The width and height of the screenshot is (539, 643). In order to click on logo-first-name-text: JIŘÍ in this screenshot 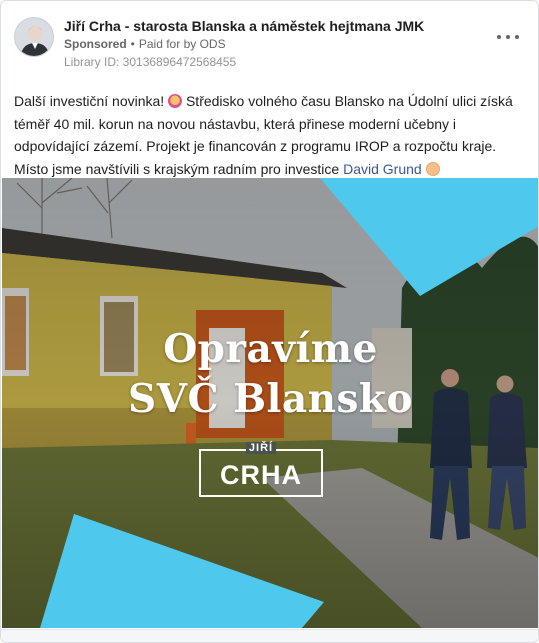, I will do `click(261, 448)`.